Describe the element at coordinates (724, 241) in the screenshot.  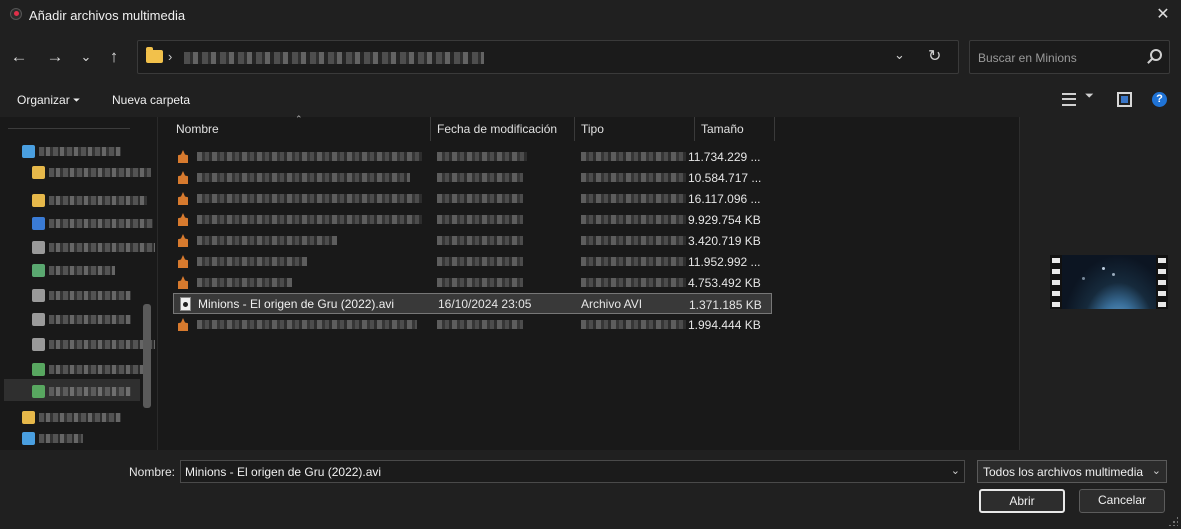
I see `file-size: 3.420.719 KB` at that location.